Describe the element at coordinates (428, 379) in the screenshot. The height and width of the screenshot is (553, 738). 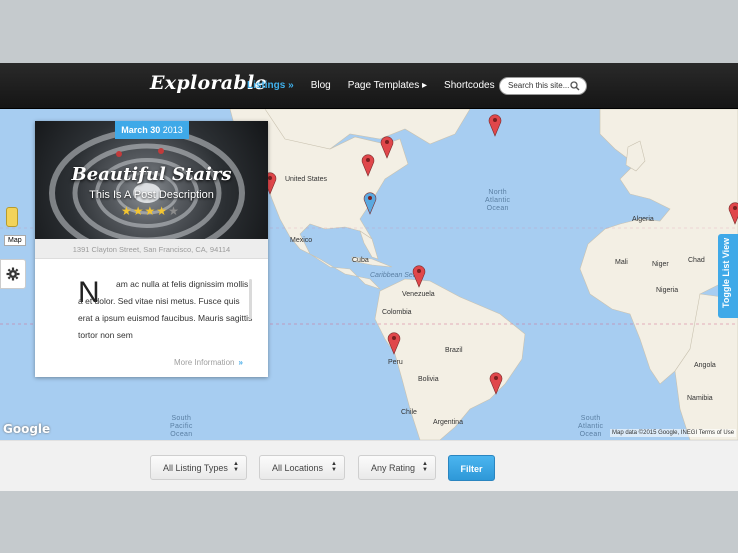
I see `place-label: Bolivia` at that location.